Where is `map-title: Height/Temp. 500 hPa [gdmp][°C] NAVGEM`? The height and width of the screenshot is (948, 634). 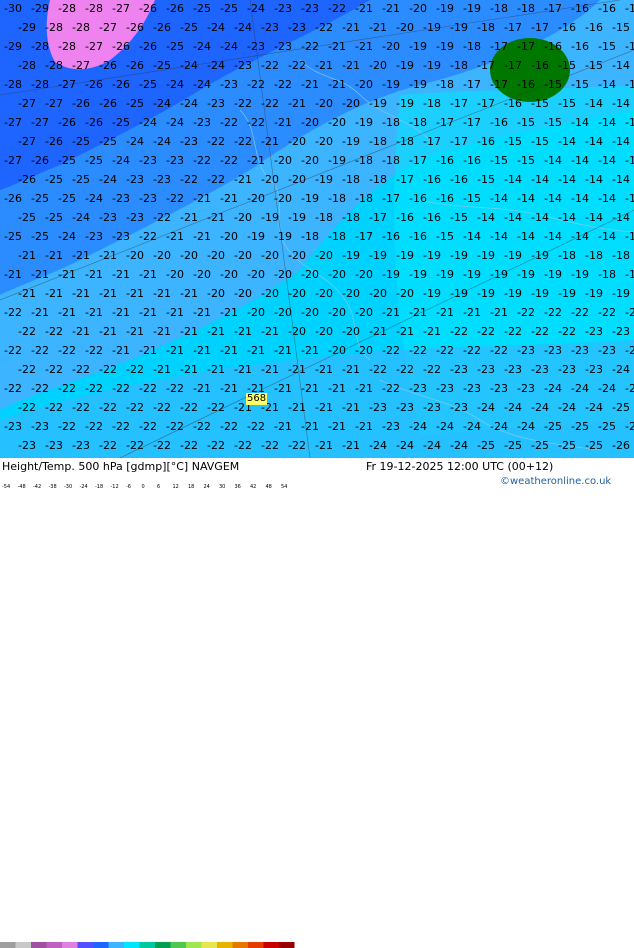
map-title: Height/Temp. 500 hPa [gdmp][°C] NAVGEM is located at coordinates (121, 466).